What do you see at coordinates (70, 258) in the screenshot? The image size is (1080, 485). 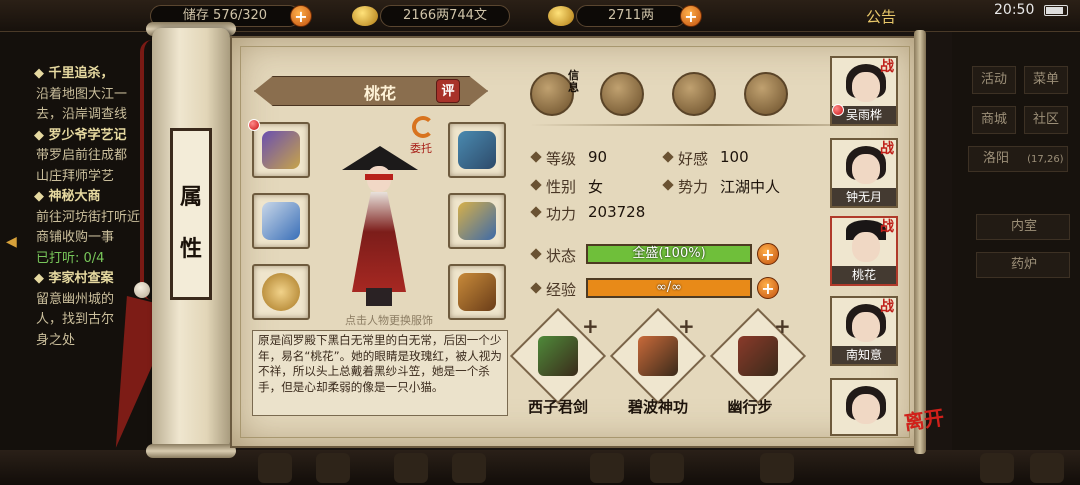 I see `quest-line: 已打听: 0/4` at bounding box center [70, 258].